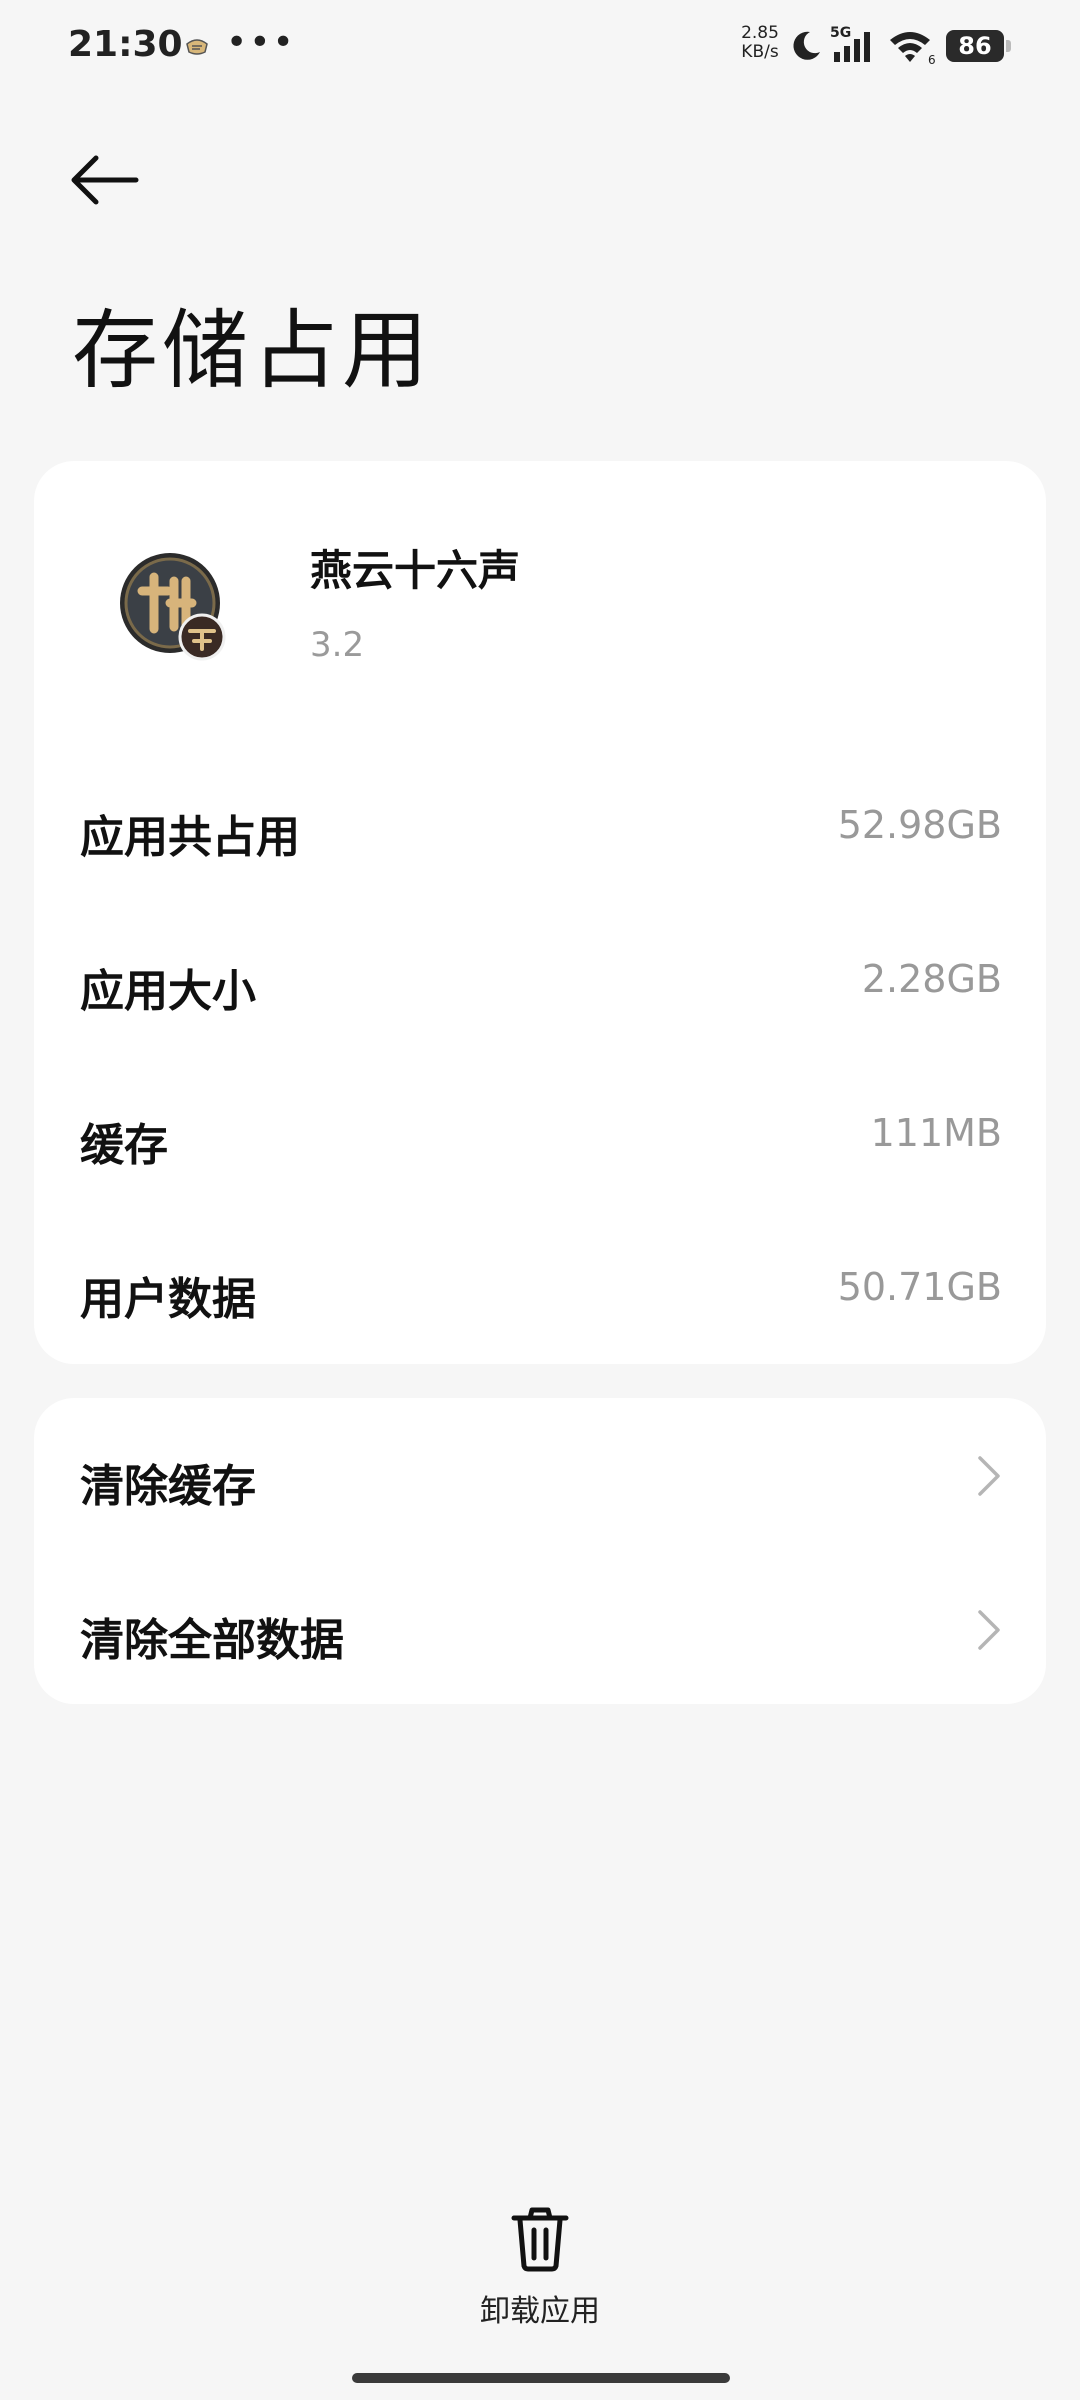 This screenshot has width=1080, height=2400. What do you see at coordinates (173, 607) in the screenshot?
I see `app-icon` at bounding box center [173, 607].